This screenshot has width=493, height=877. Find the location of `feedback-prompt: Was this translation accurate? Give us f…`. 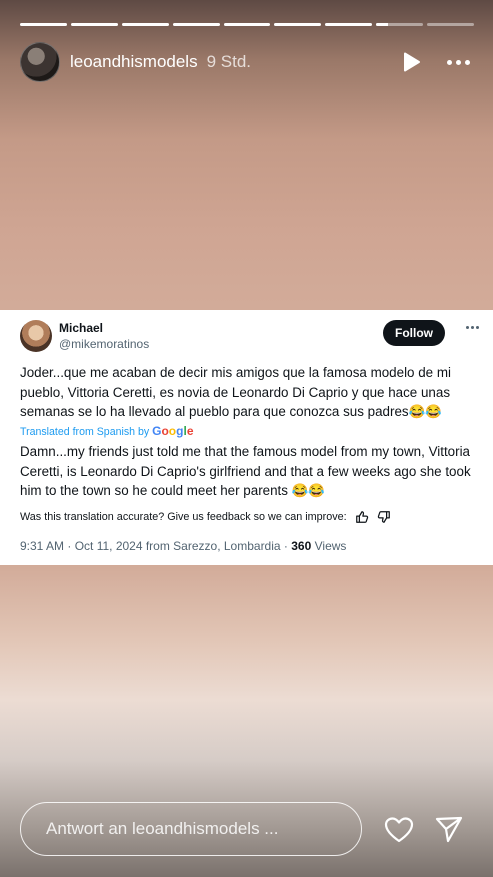

feedback-prompt: Was this translation accurate? Give us f… is located at coordinates (183, 517).